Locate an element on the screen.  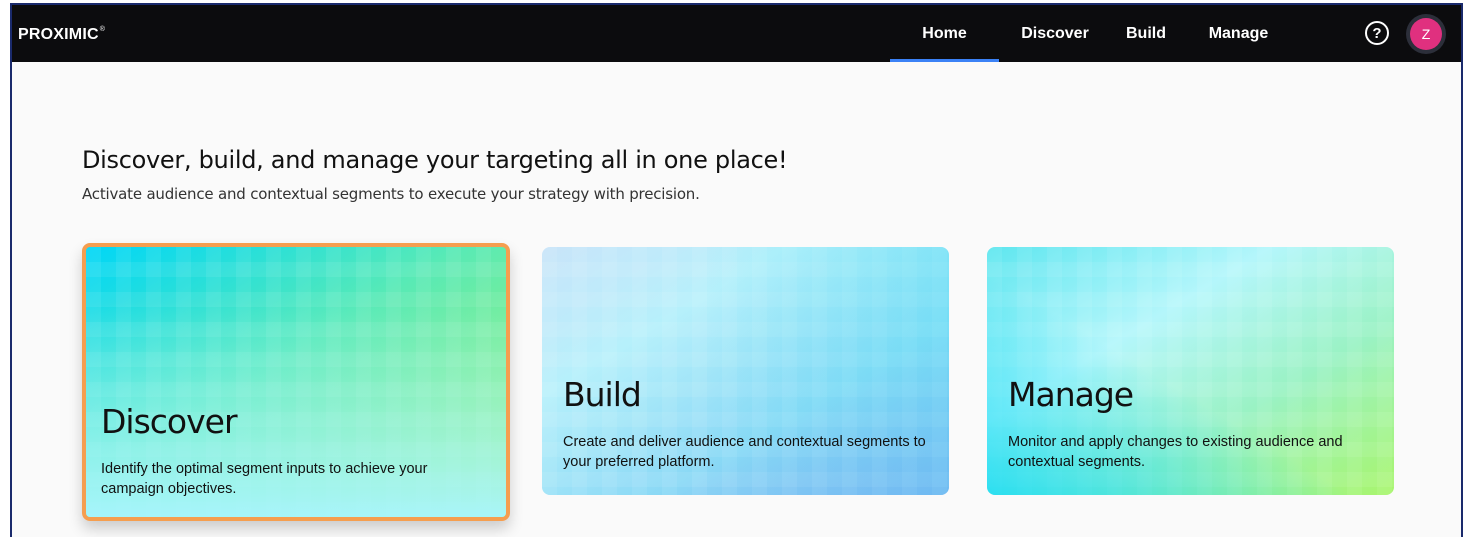
brand-logo: PROXIMIC® is located at coordinates (61, 35).